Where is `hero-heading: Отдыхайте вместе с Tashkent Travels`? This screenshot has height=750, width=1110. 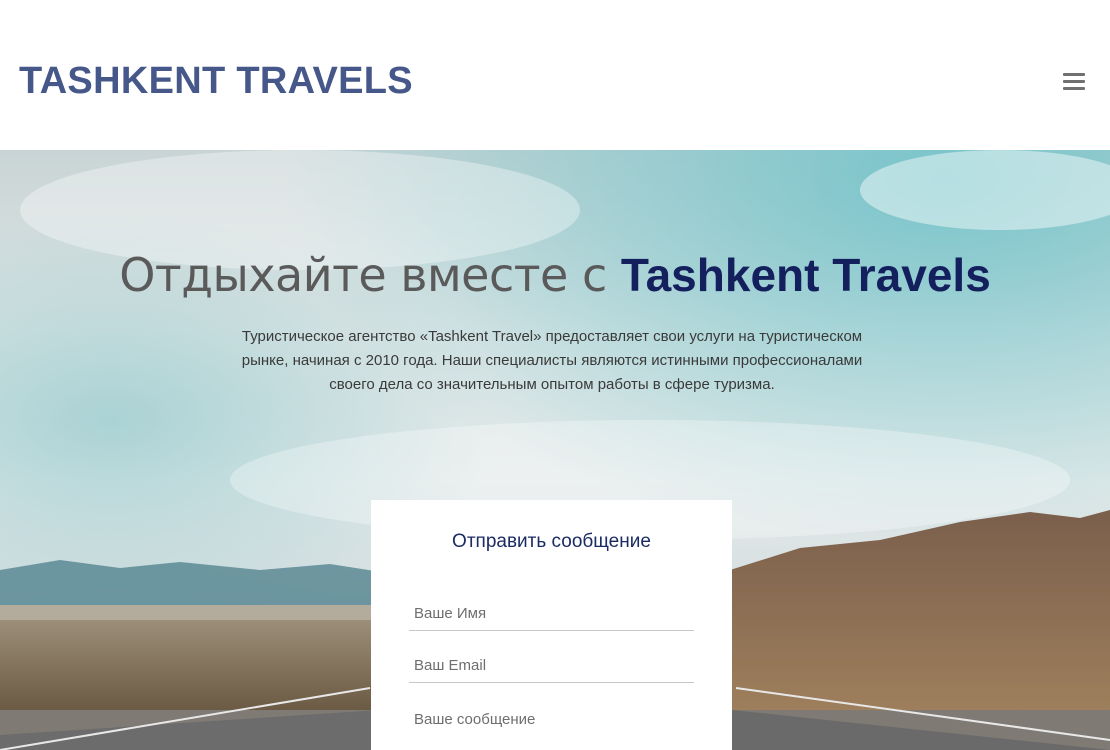
hero-heading: Отдыхайте вместе с Tashkent Travels is located at coordinates (555, 275).